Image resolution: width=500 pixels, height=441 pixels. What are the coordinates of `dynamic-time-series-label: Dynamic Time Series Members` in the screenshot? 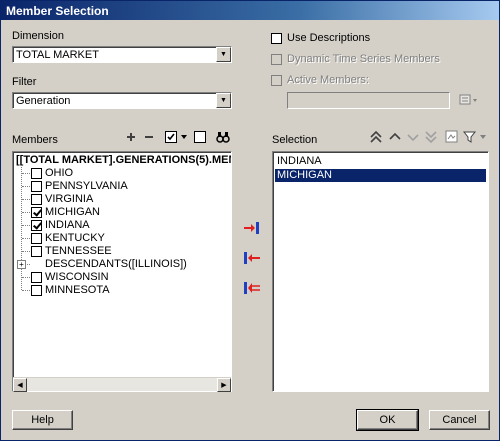 It's located at (363, 59).